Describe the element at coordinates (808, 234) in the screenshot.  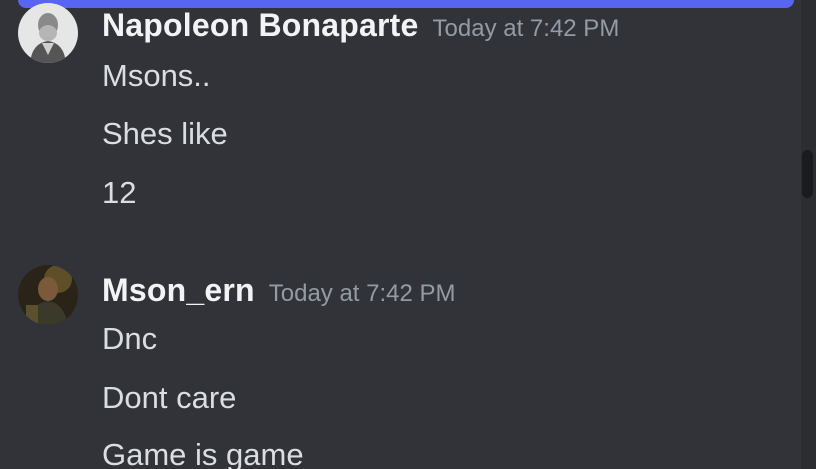
I see `scrollbar-track` at that location.